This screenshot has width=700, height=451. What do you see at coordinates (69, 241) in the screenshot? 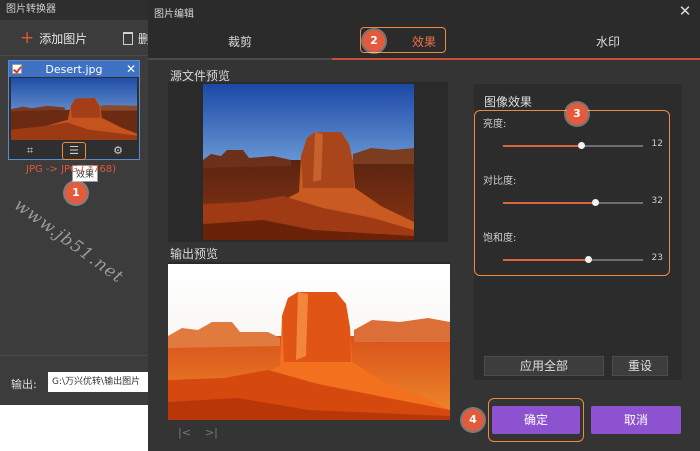
I see `site-watermark: www.jb51.net` at bounding box center [69, 241].